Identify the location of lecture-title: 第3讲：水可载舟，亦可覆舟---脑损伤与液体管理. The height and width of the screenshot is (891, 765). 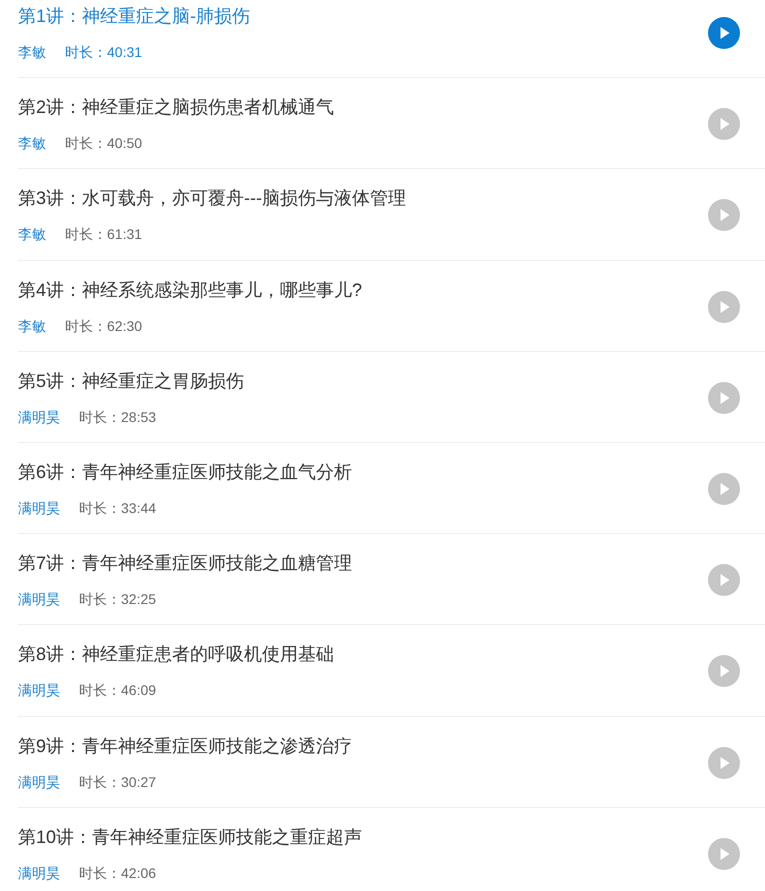
(212, 198).